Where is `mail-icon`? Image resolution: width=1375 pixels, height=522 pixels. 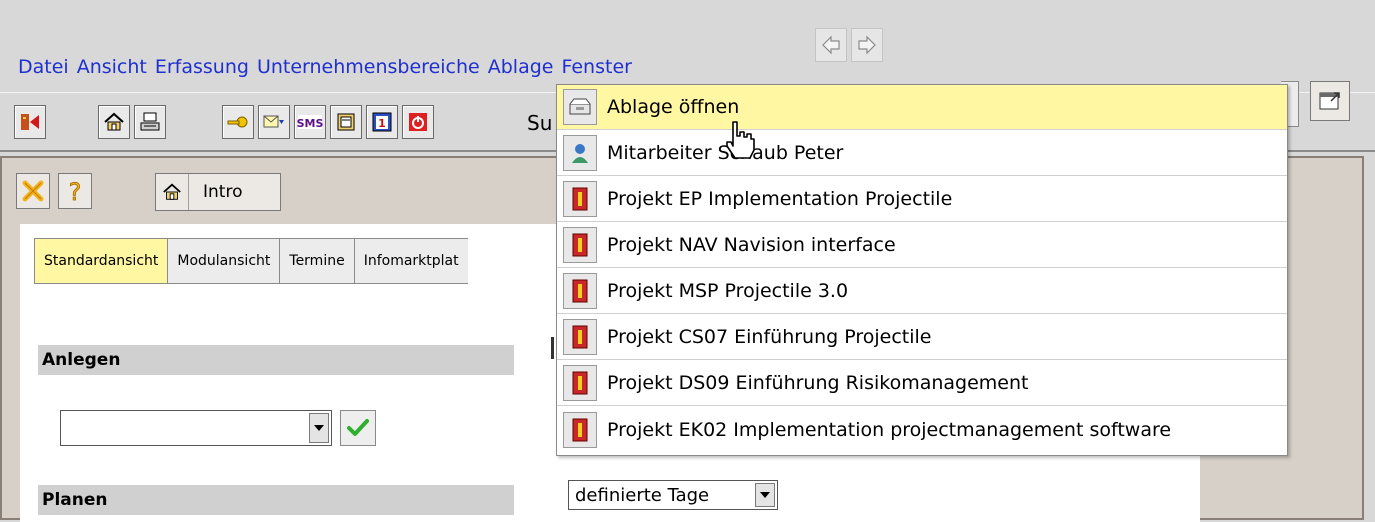 mail-icon is located at coordinates (274, 122).